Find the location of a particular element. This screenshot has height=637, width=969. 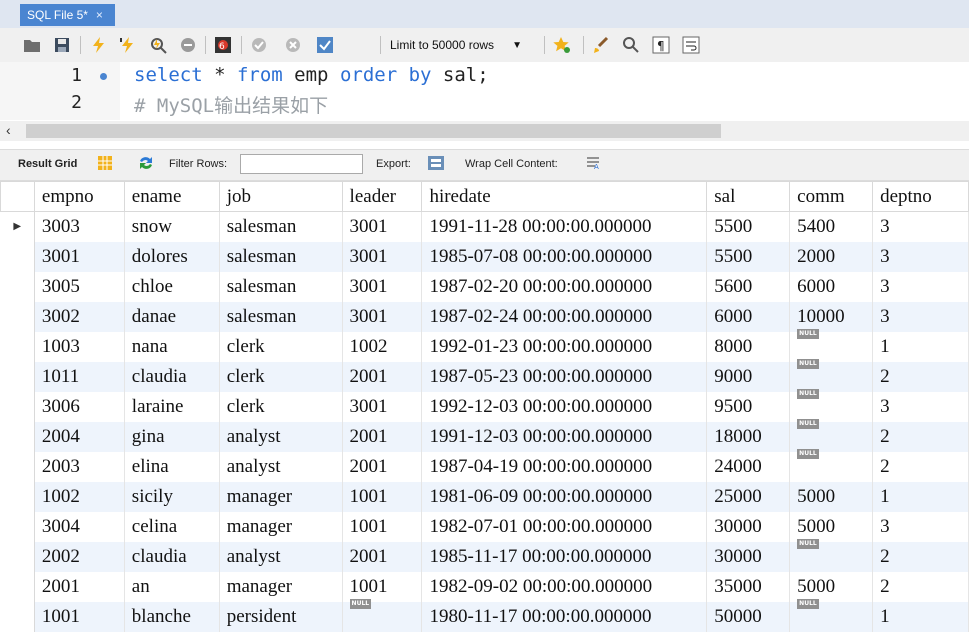

cell-hiredate: 1987-04-19 00:00:00.000000 is located at coordinates (564, 466).